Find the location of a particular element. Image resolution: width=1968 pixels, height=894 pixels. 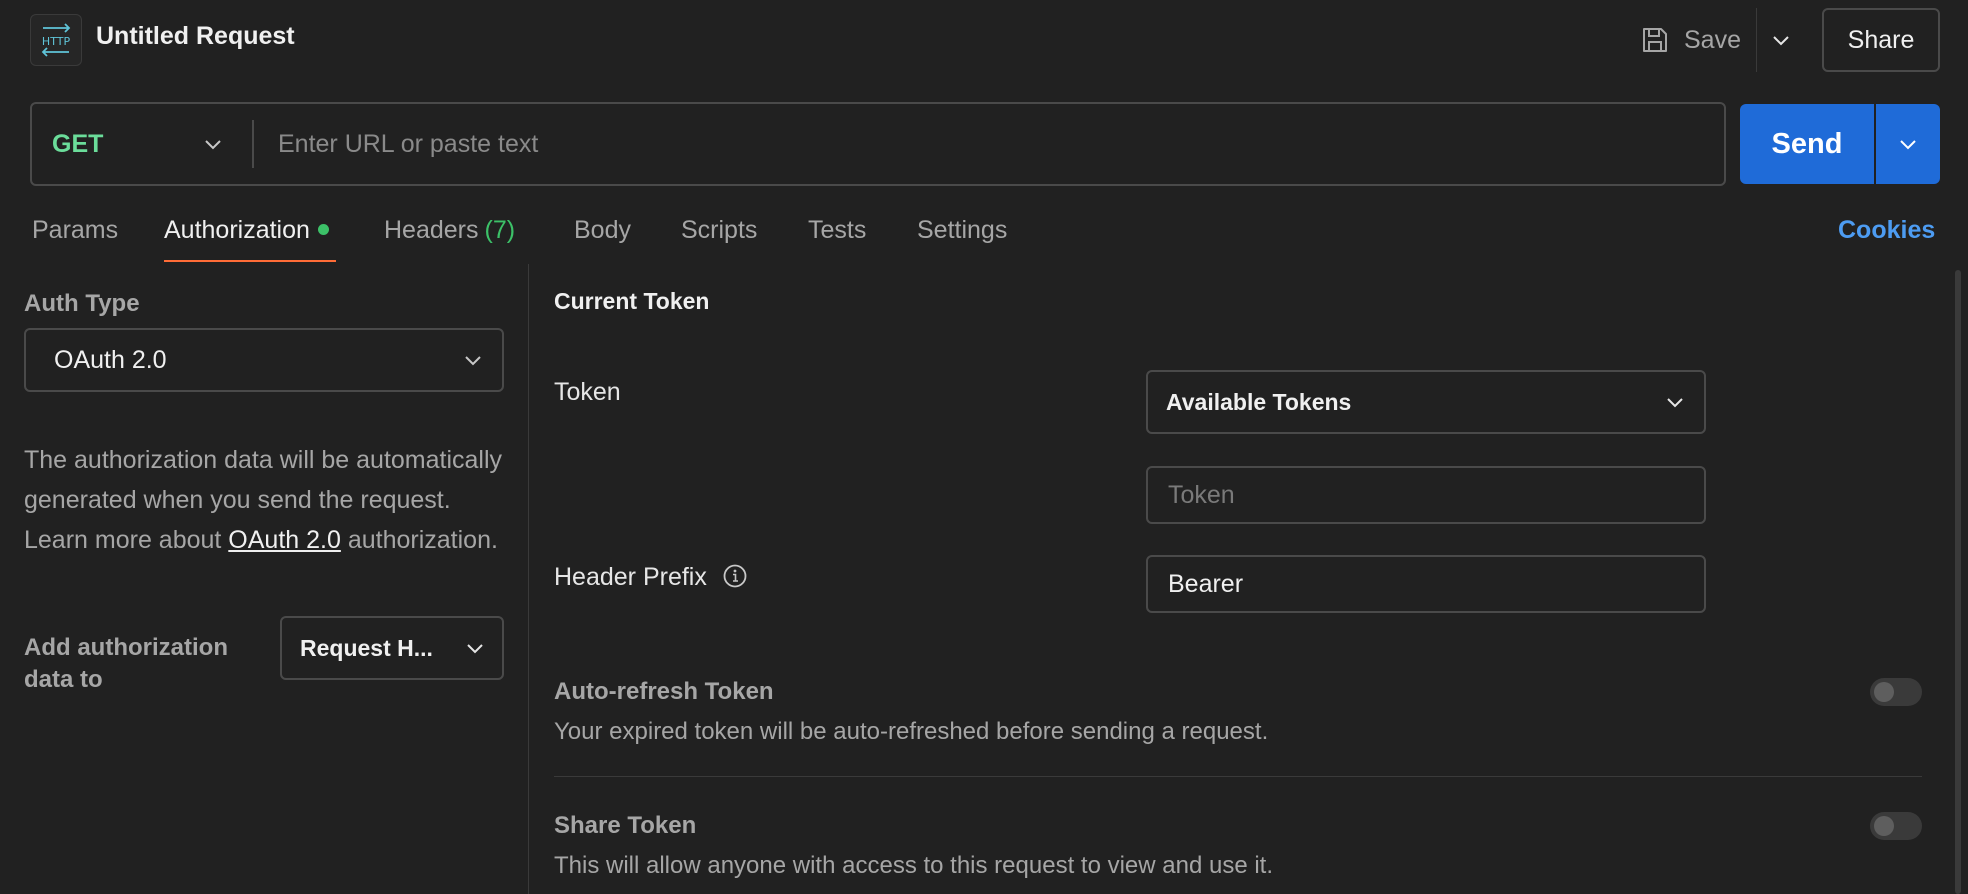

tab-scripts: Scripts is located at coordinates (719, 230).